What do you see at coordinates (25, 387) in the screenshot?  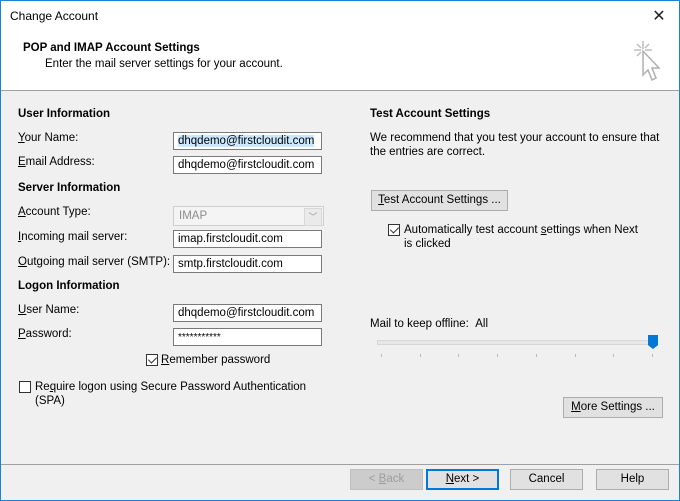 I see `require-spa-checkbox` at bounding box center [25, 387].